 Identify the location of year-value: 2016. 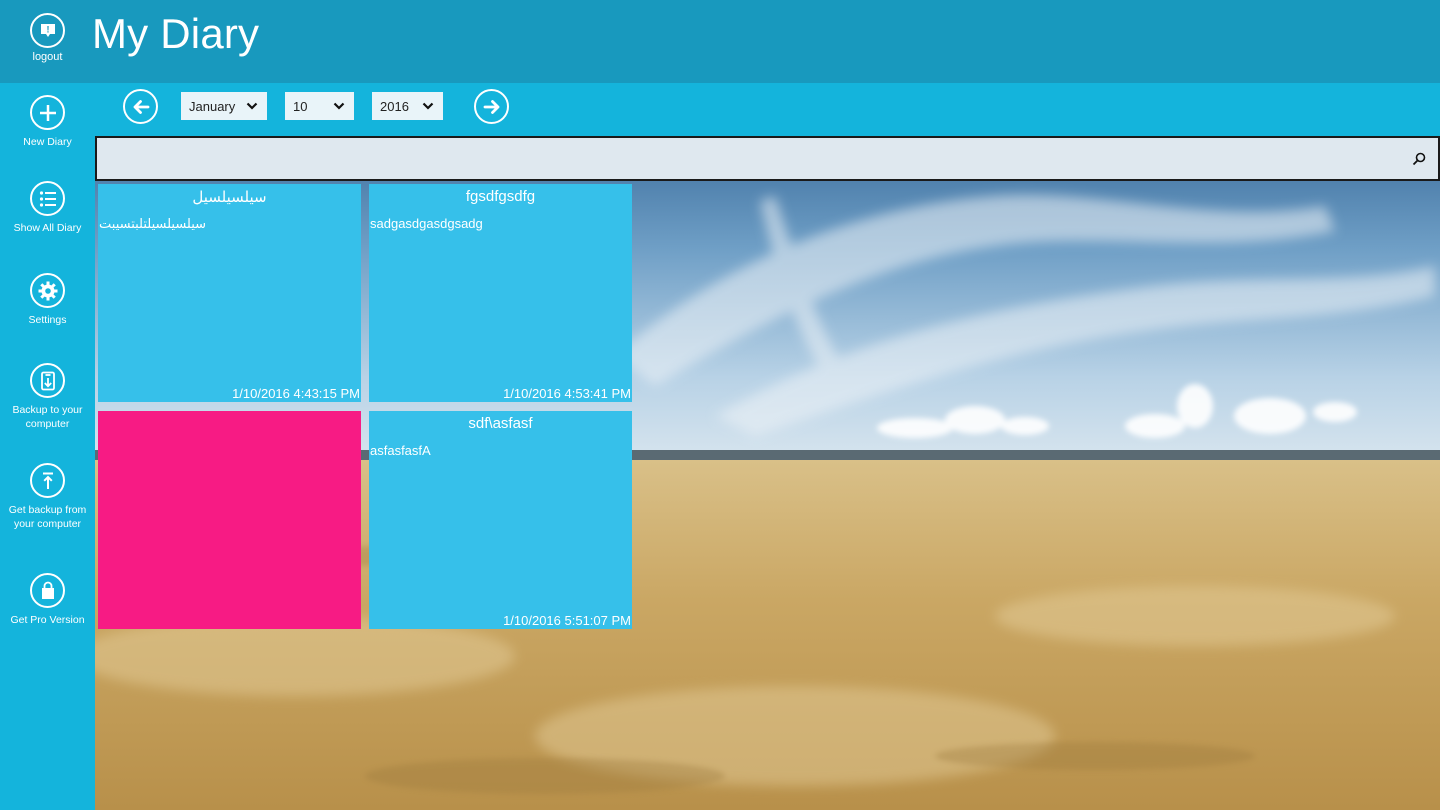
(394, 106).